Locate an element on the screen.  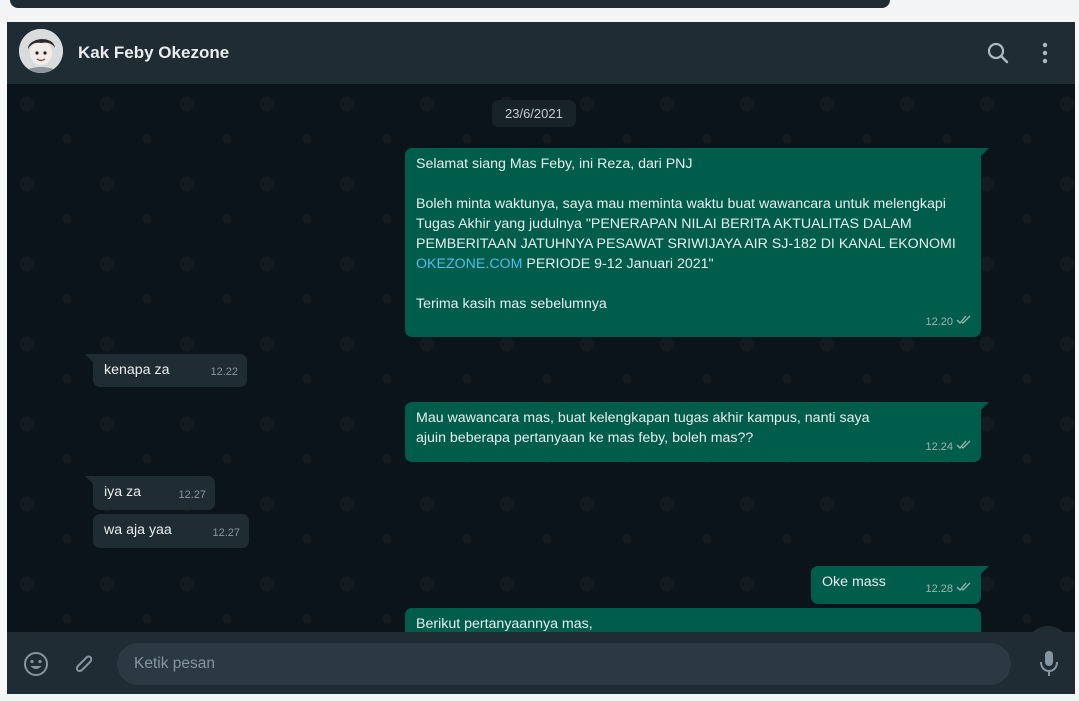
window-top-bar is located at coordinates (450, 4).